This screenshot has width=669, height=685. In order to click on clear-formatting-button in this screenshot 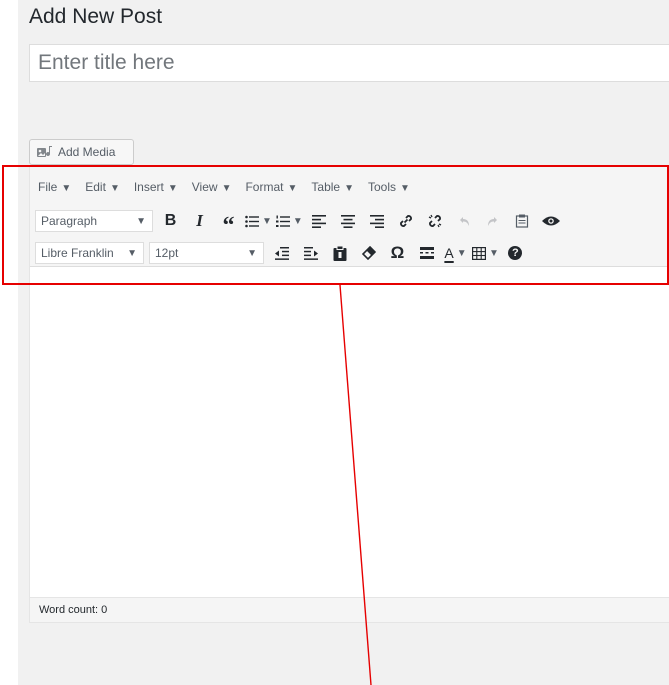, I will do `click(368, 253)`.